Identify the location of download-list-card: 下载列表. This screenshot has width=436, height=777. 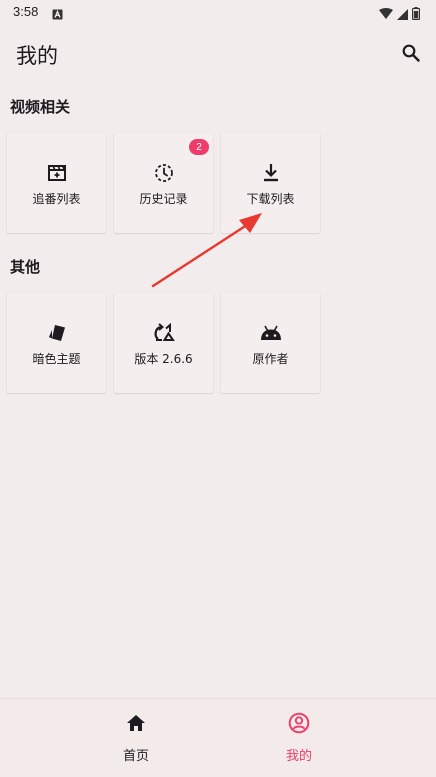
(270, 183).